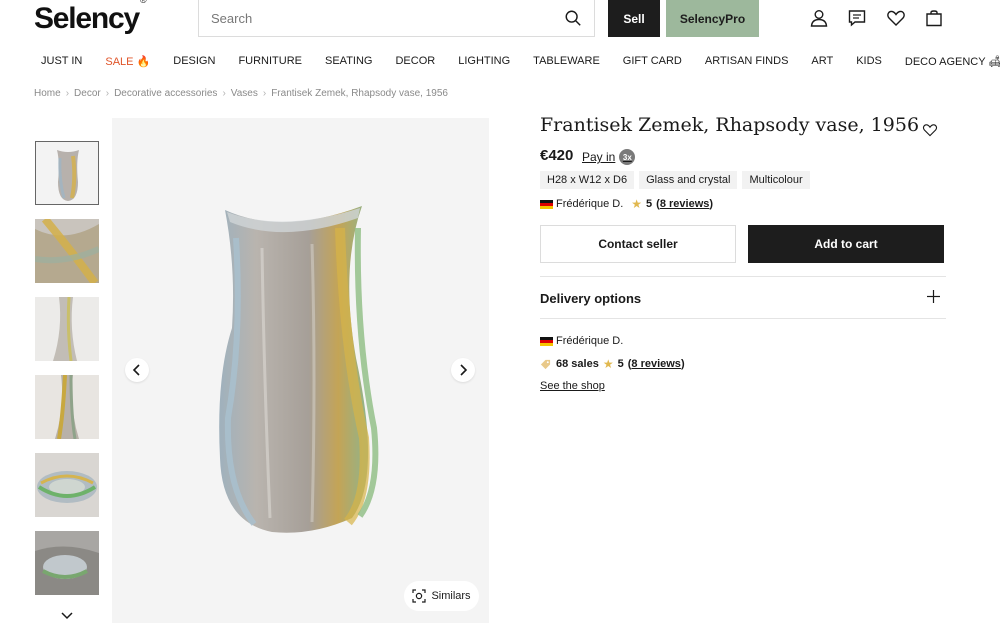  I want to click on sales-count: 68 sales, so click(577, 364).